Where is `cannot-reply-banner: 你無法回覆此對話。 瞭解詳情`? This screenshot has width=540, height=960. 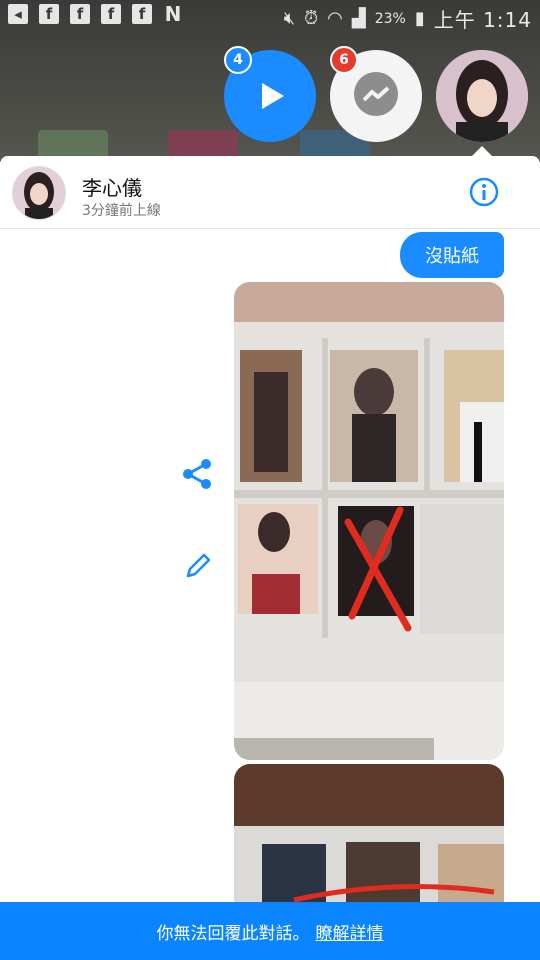 cannot-reply-banner: 你無法回覆此對話。 瞭解詳情 is located at coordinates (270, 931).